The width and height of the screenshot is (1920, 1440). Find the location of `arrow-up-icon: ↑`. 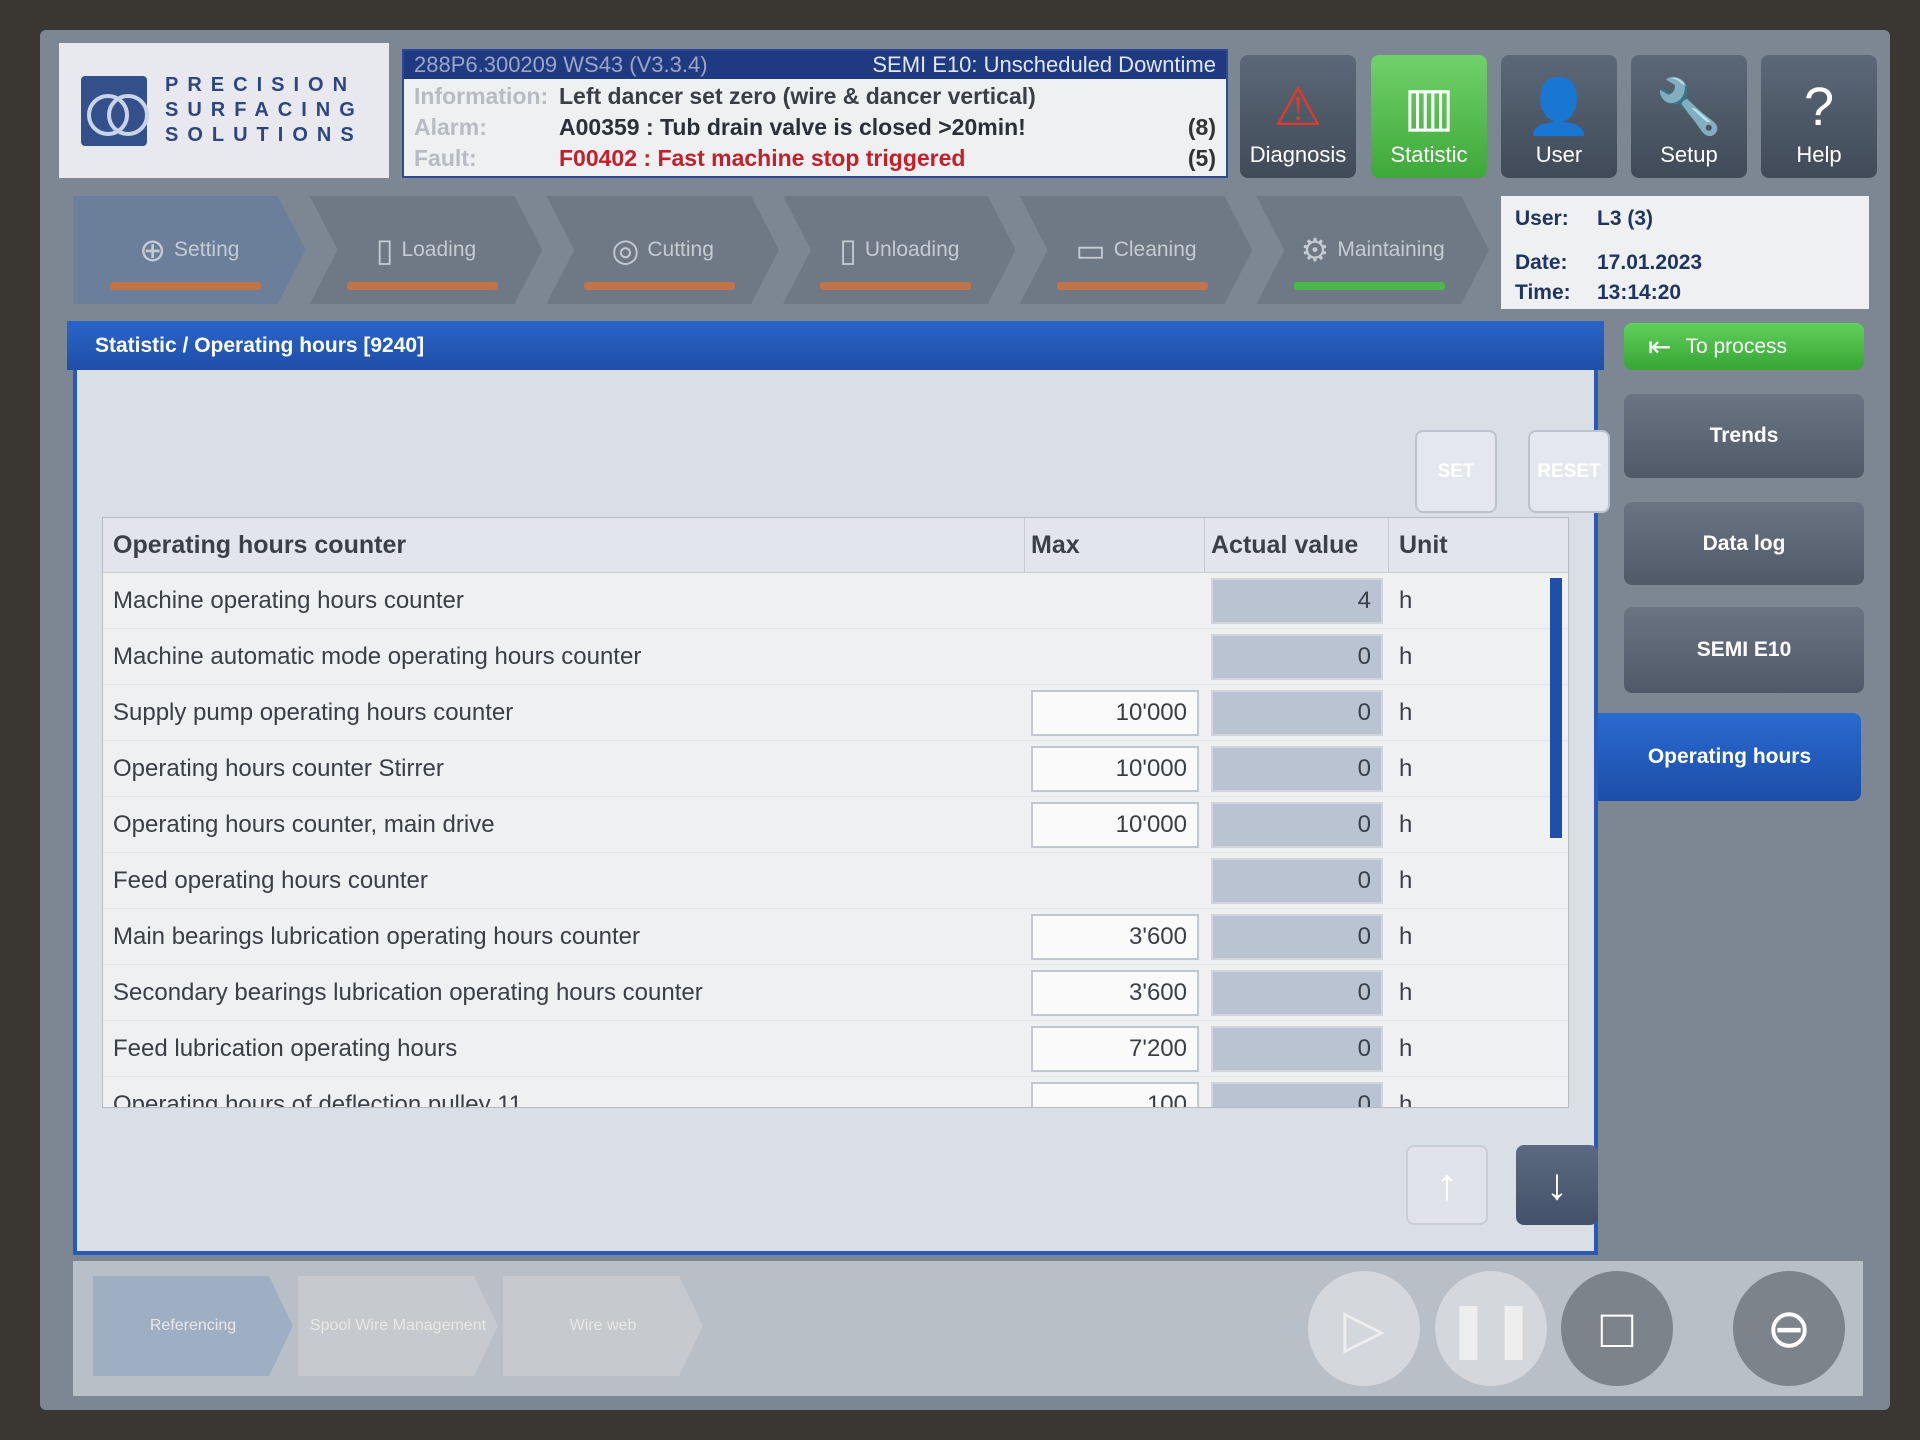

arrow-up-icon: ↑ is located at coordinates (1447, 1184).